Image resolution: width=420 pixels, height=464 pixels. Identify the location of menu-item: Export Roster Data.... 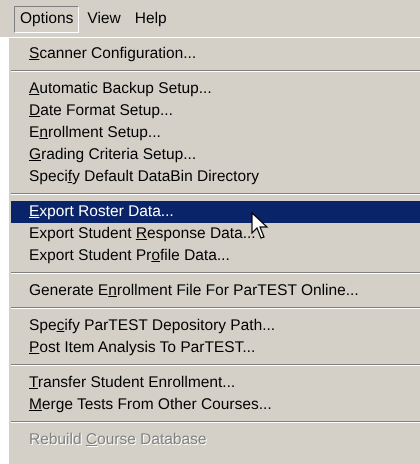
(215, 212).